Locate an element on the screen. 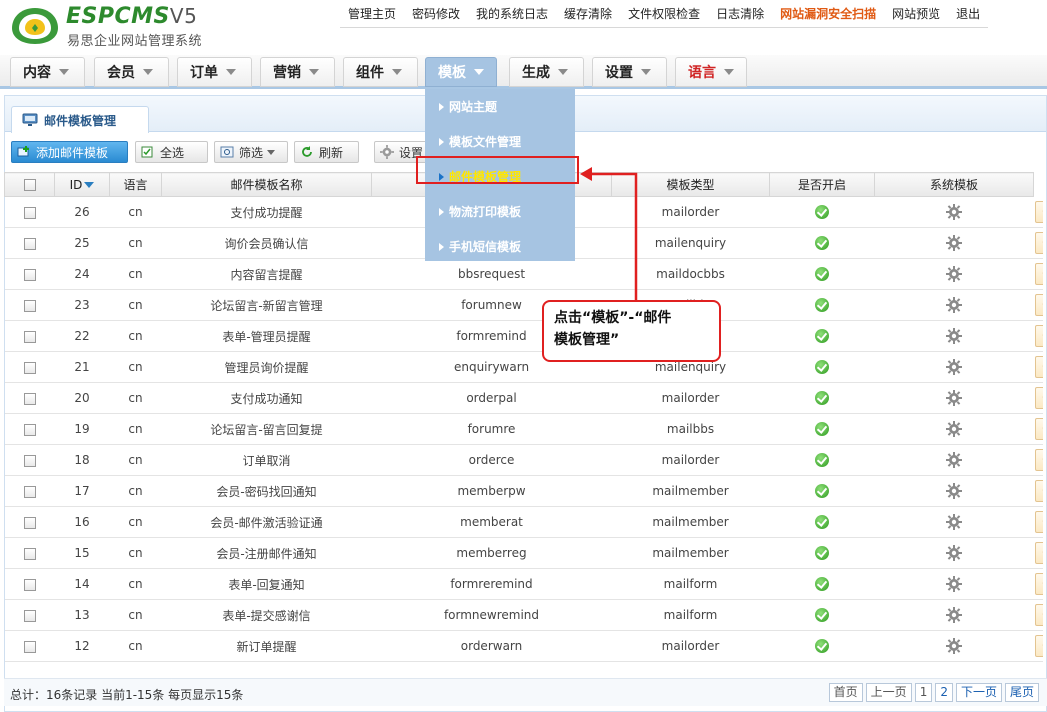 The height and width of the screenshot is (712, 1047). logo: ESPCMSV5 易思企业网站管理系统 is located at coordinates (115, 26).